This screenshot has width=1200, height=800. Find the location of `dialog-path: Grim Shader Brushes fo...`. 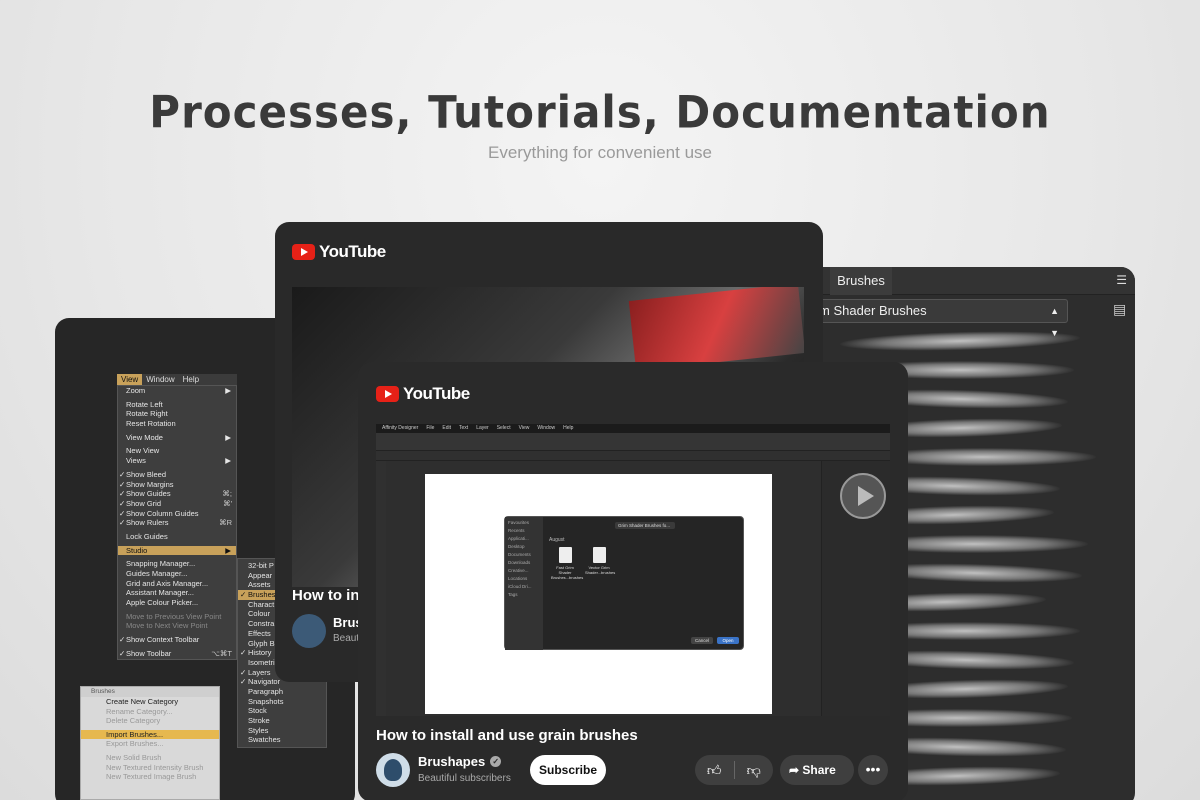

dialog-path: Grim Shader Brushes fo... is located at coordinates (645, 525).